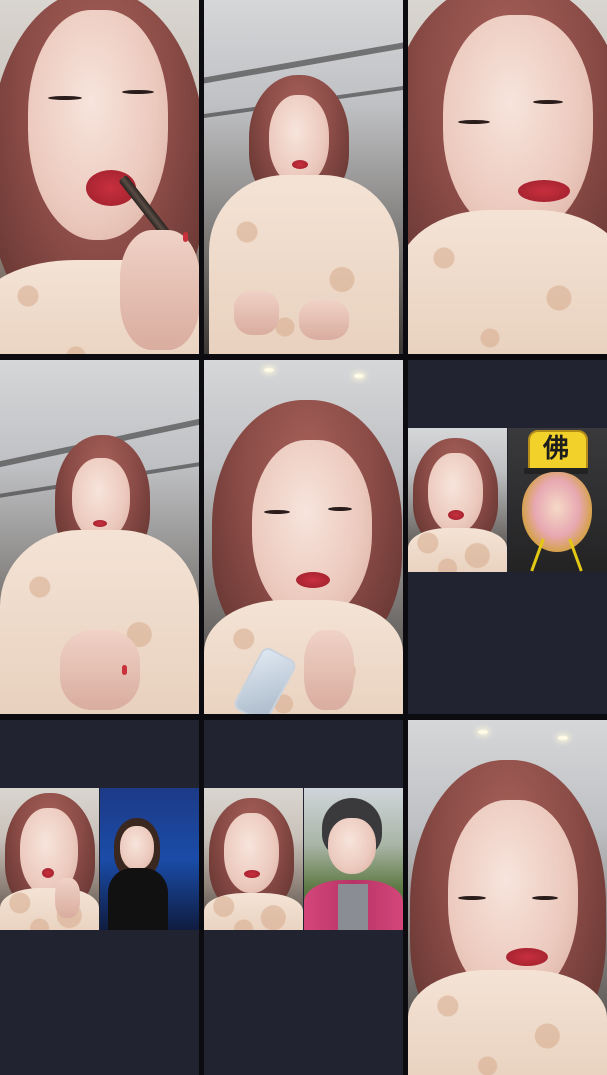 The width and height of the screenshot is (607, 1075). I want to click on monkey-face, so click(557, 512).